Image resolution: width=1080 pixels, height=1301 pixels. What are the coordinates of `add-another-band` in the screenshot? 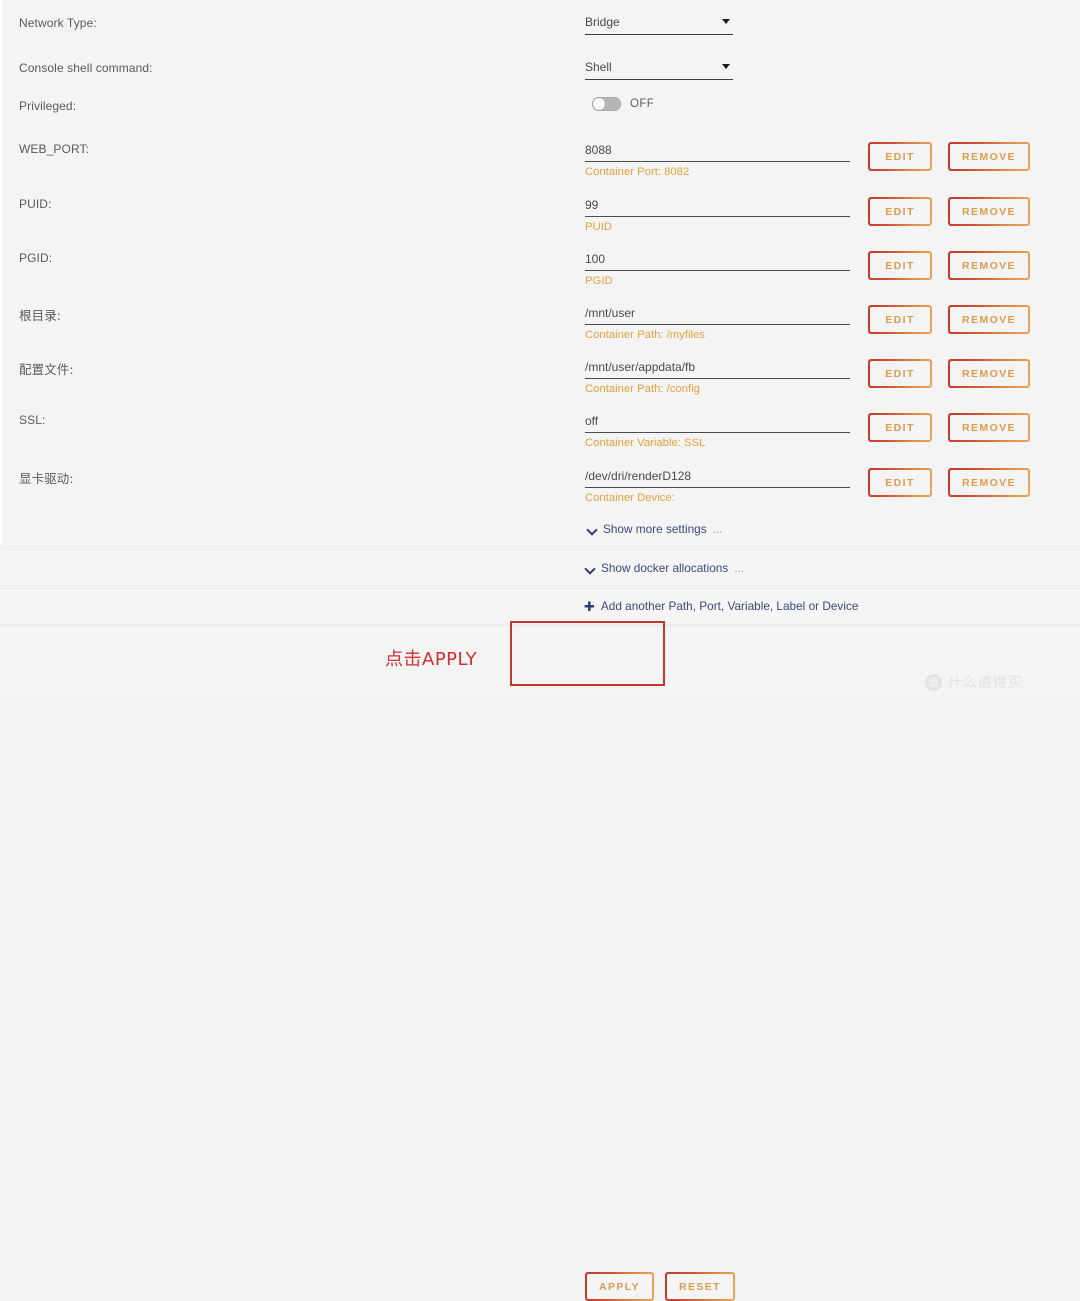 It's located at (540, 606).